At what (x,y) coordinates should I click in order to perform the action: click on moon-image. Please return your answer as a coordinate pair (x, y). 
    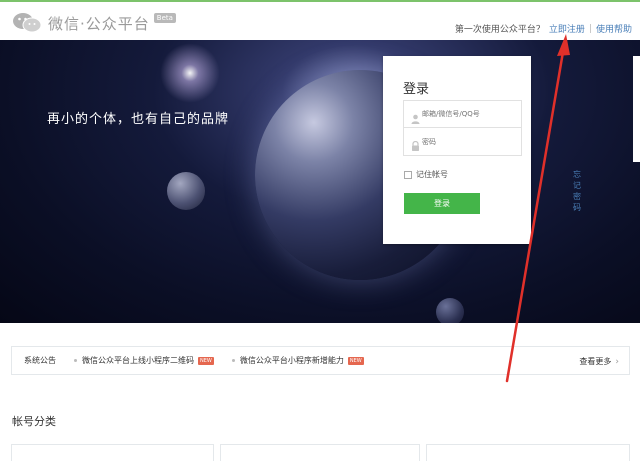
    Looking at the image, I should click on (186, 191).